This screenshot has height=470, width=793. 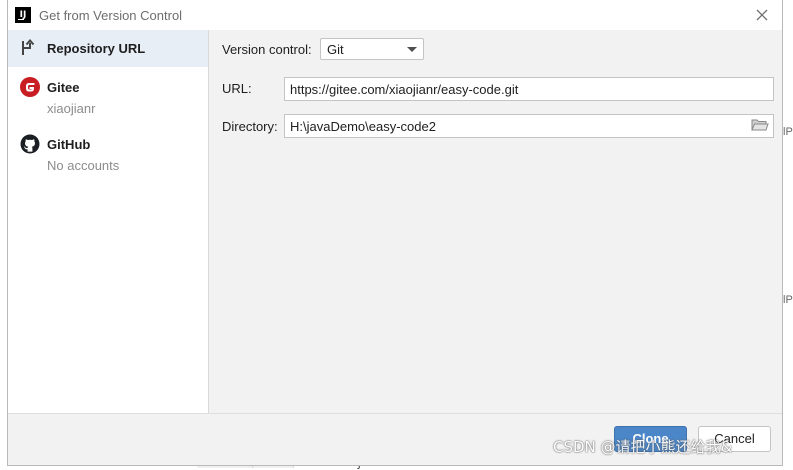 What do you see at coordinates (412, 49) in the screenshot?
I see `chevron-down-icon` at bounding box center [412, 49].